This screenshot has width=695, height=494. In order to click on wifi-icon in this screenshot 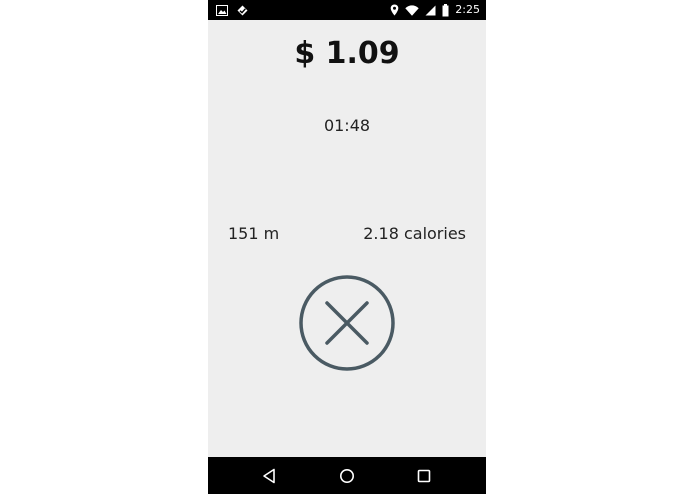, I will do `click(412, 10)`.